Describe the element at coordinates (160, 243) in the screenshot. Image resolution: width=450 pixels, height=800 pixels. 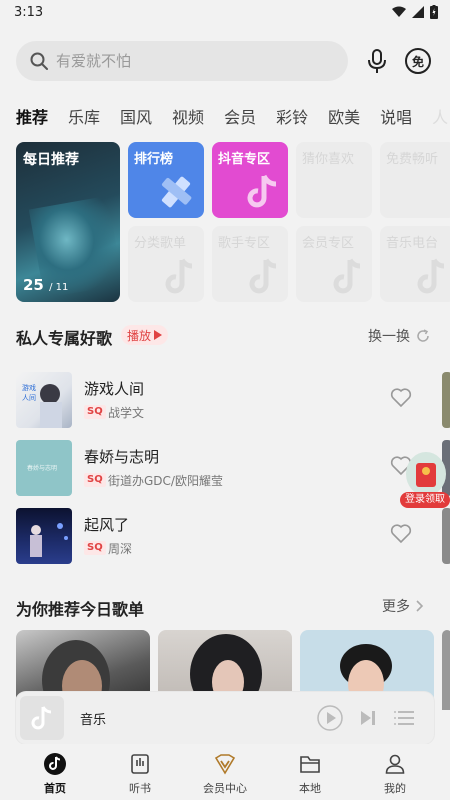
I see `tile-category-label: 分类歌单` at that location.